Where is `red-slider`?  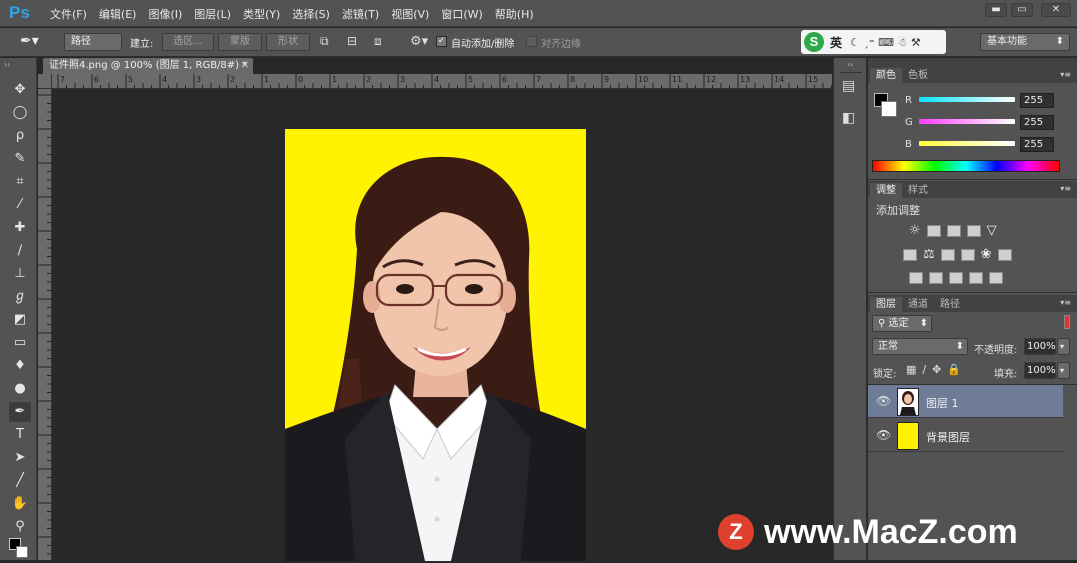 red-slider is located at coordinates (967, 99).